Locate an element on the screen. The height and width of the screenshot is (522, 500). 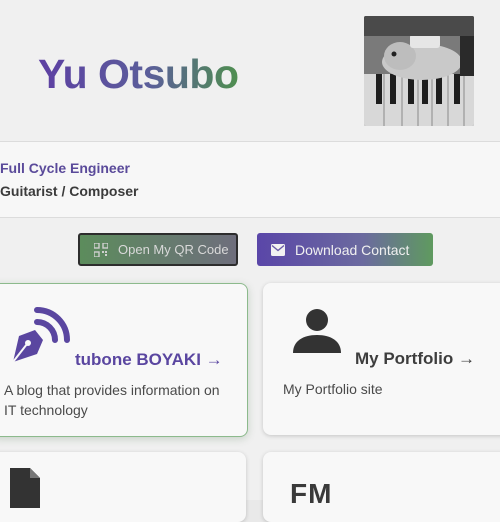
title-card: Full Cycle Engineer Guitarist / Composer is located at coordinates (250, 179).